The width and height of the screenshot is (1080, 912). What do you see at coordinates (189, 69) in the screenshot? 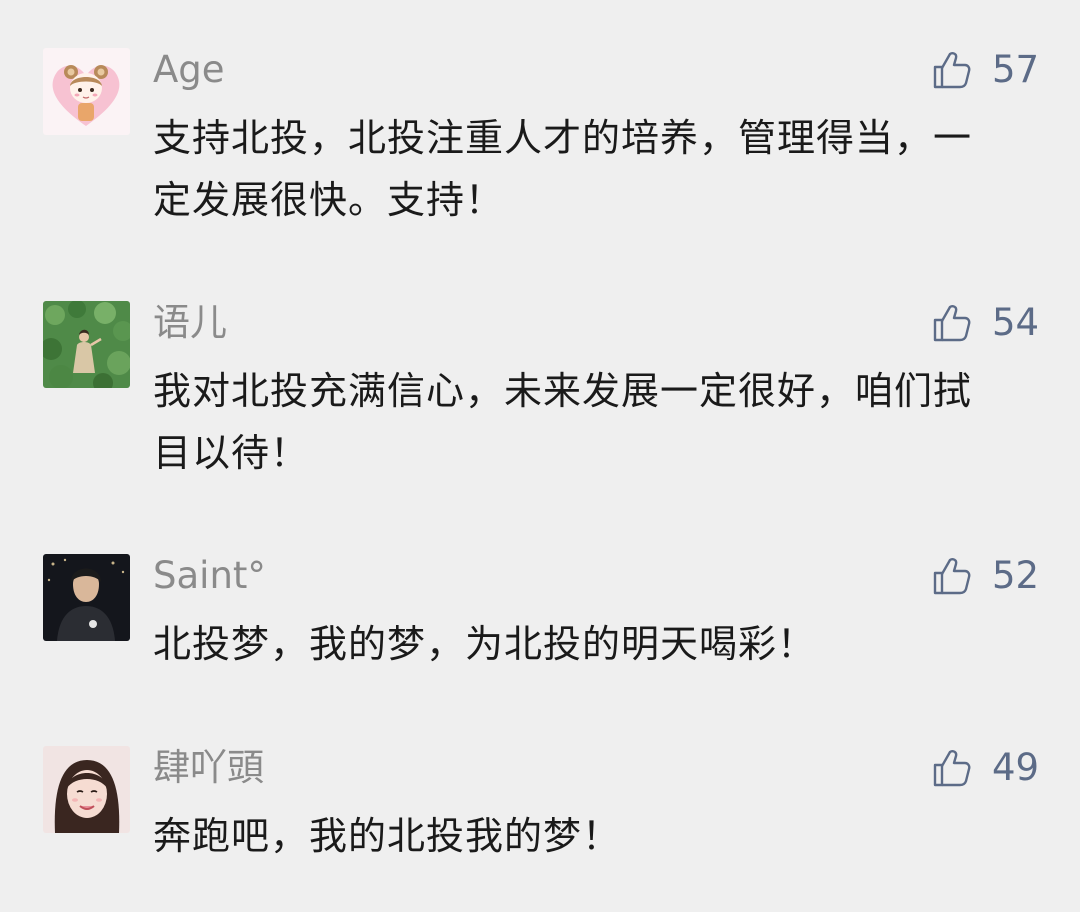
I see `comment-nickname: Age` at bounding box center [189, 69].